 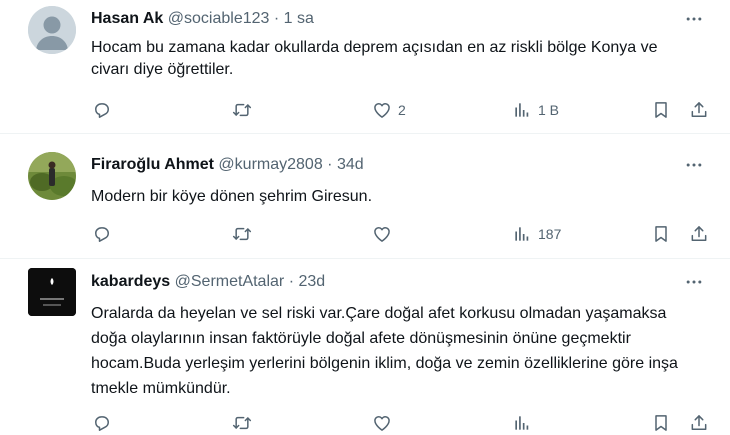 What do you see at coordinates (299, 18) in the screenshot?
I see `timestamp: 1 sa` at bounding box center [299, 18].